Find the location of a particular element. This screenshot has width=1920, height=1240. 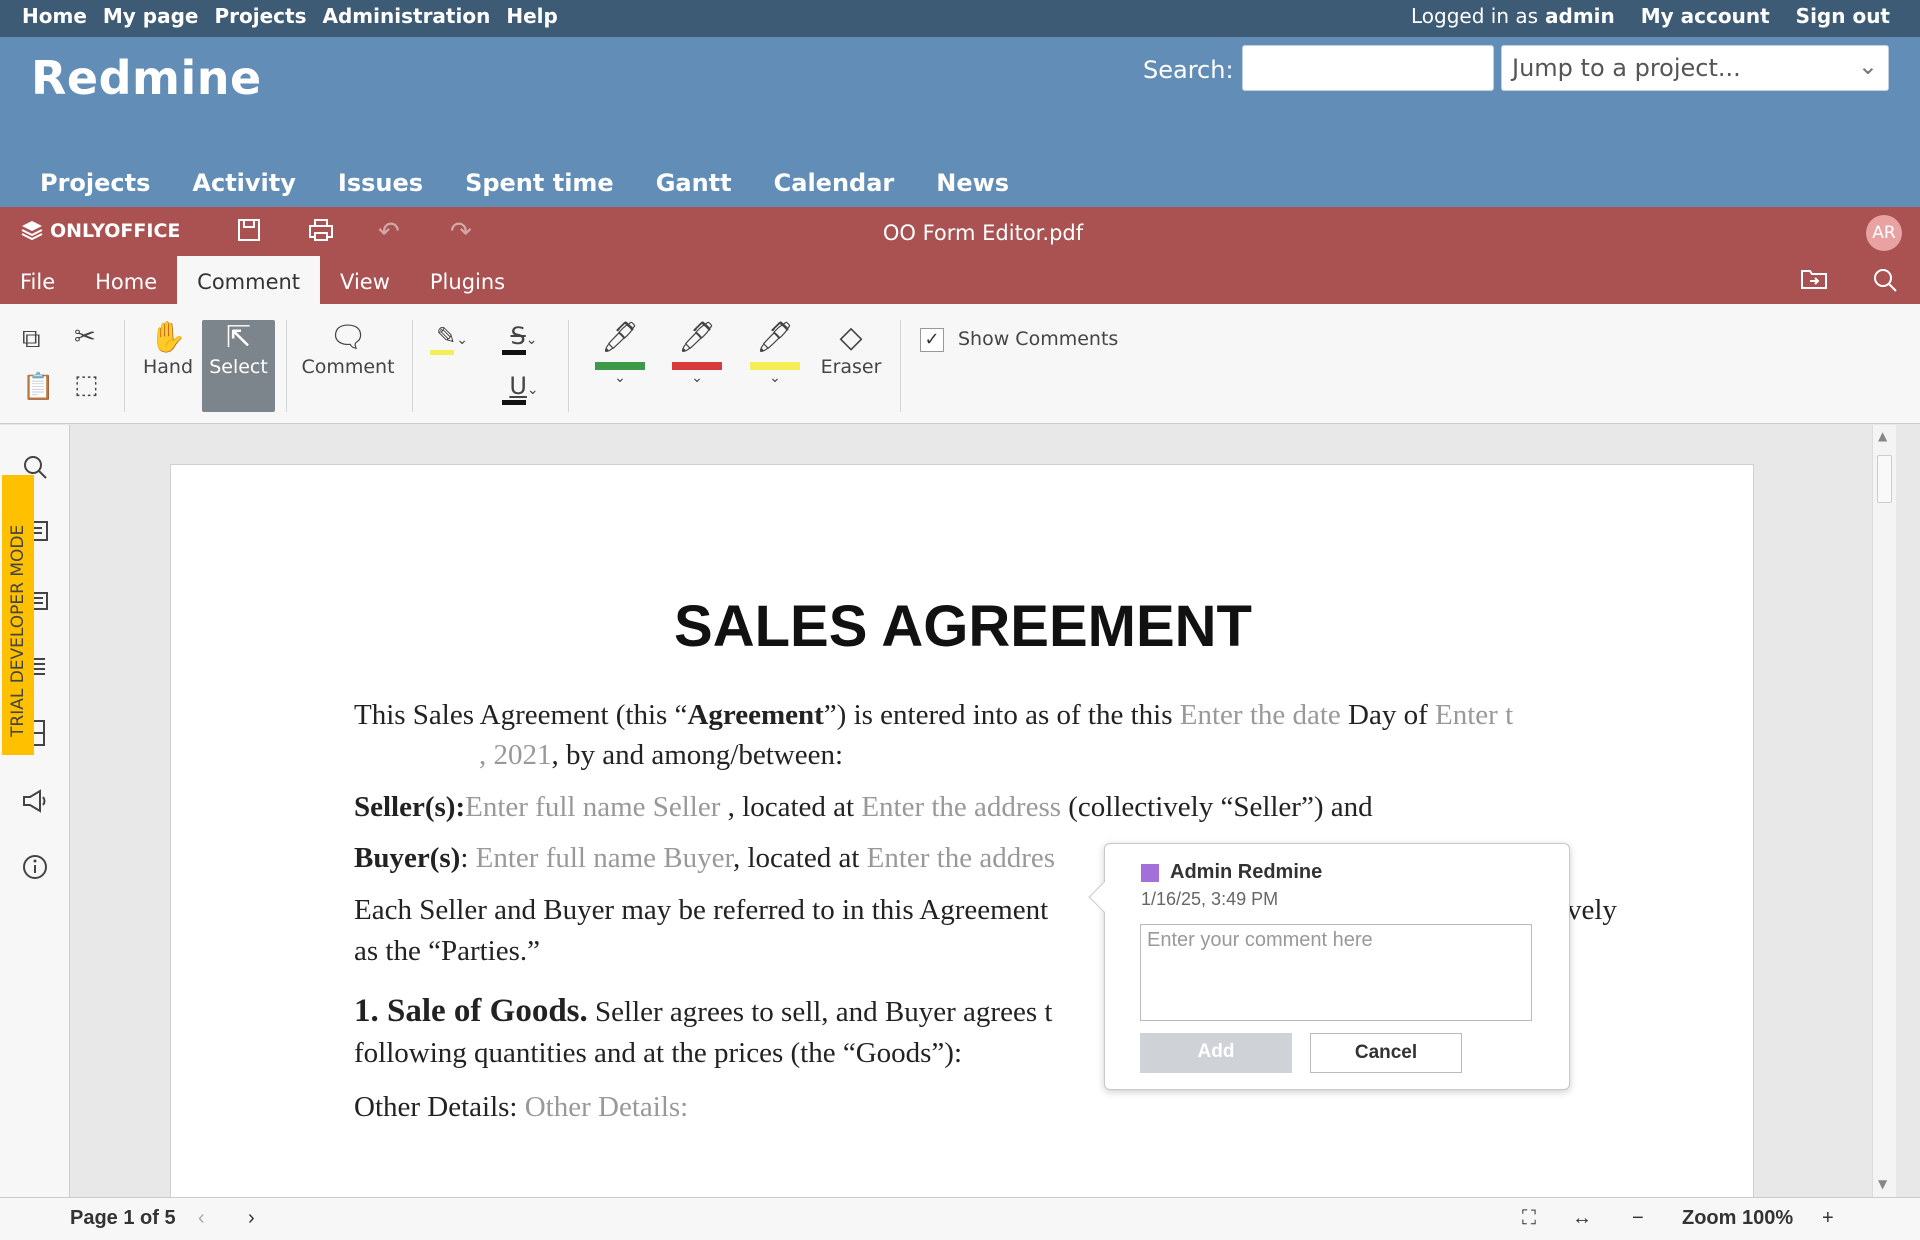

open-file-location-icon is located at coordinates (1814, 282).